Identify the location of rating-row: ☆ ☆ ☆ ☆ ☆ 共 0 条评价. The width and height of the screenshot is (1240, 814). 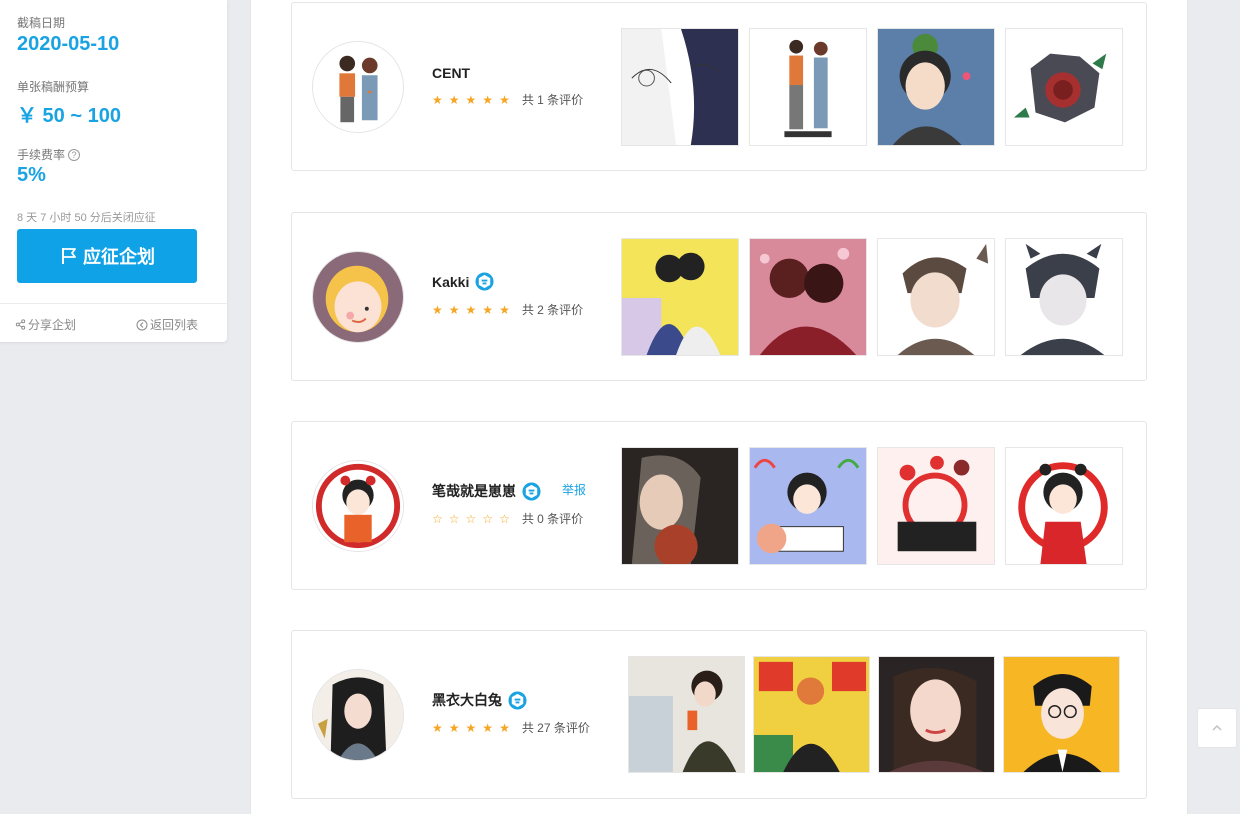
(507, 518).